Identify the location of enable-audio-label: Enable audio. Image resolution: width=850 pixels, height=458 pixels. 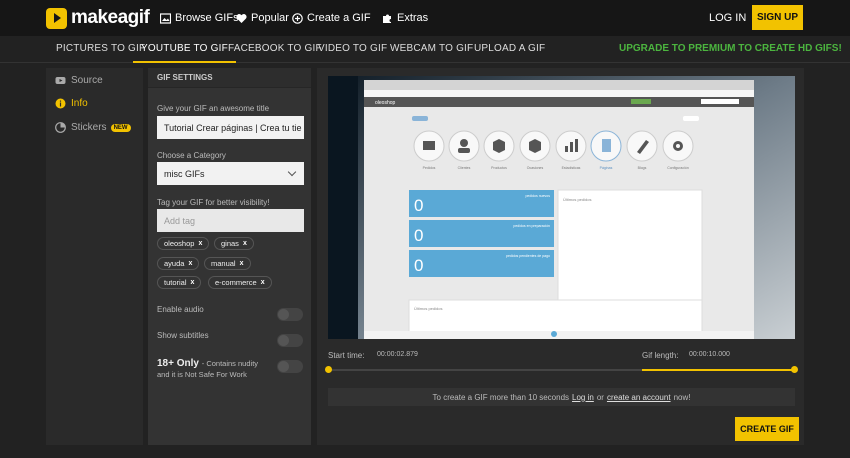
(180, 309).